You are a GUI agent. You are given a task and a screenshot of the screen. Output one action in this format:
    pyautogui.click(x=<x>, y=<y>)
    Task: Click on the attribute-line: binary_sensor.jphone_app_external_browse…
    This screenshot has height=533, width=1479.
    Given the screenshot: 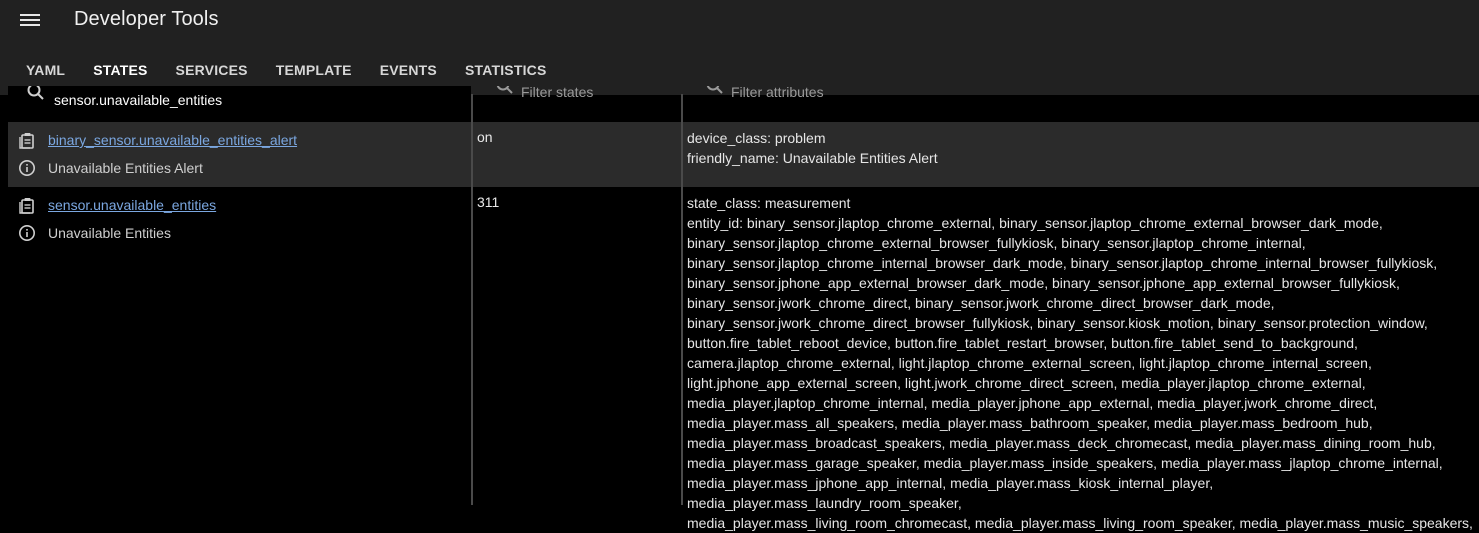 What is the action you would take?
    pyautogui.click(x=1082, y=283)
    